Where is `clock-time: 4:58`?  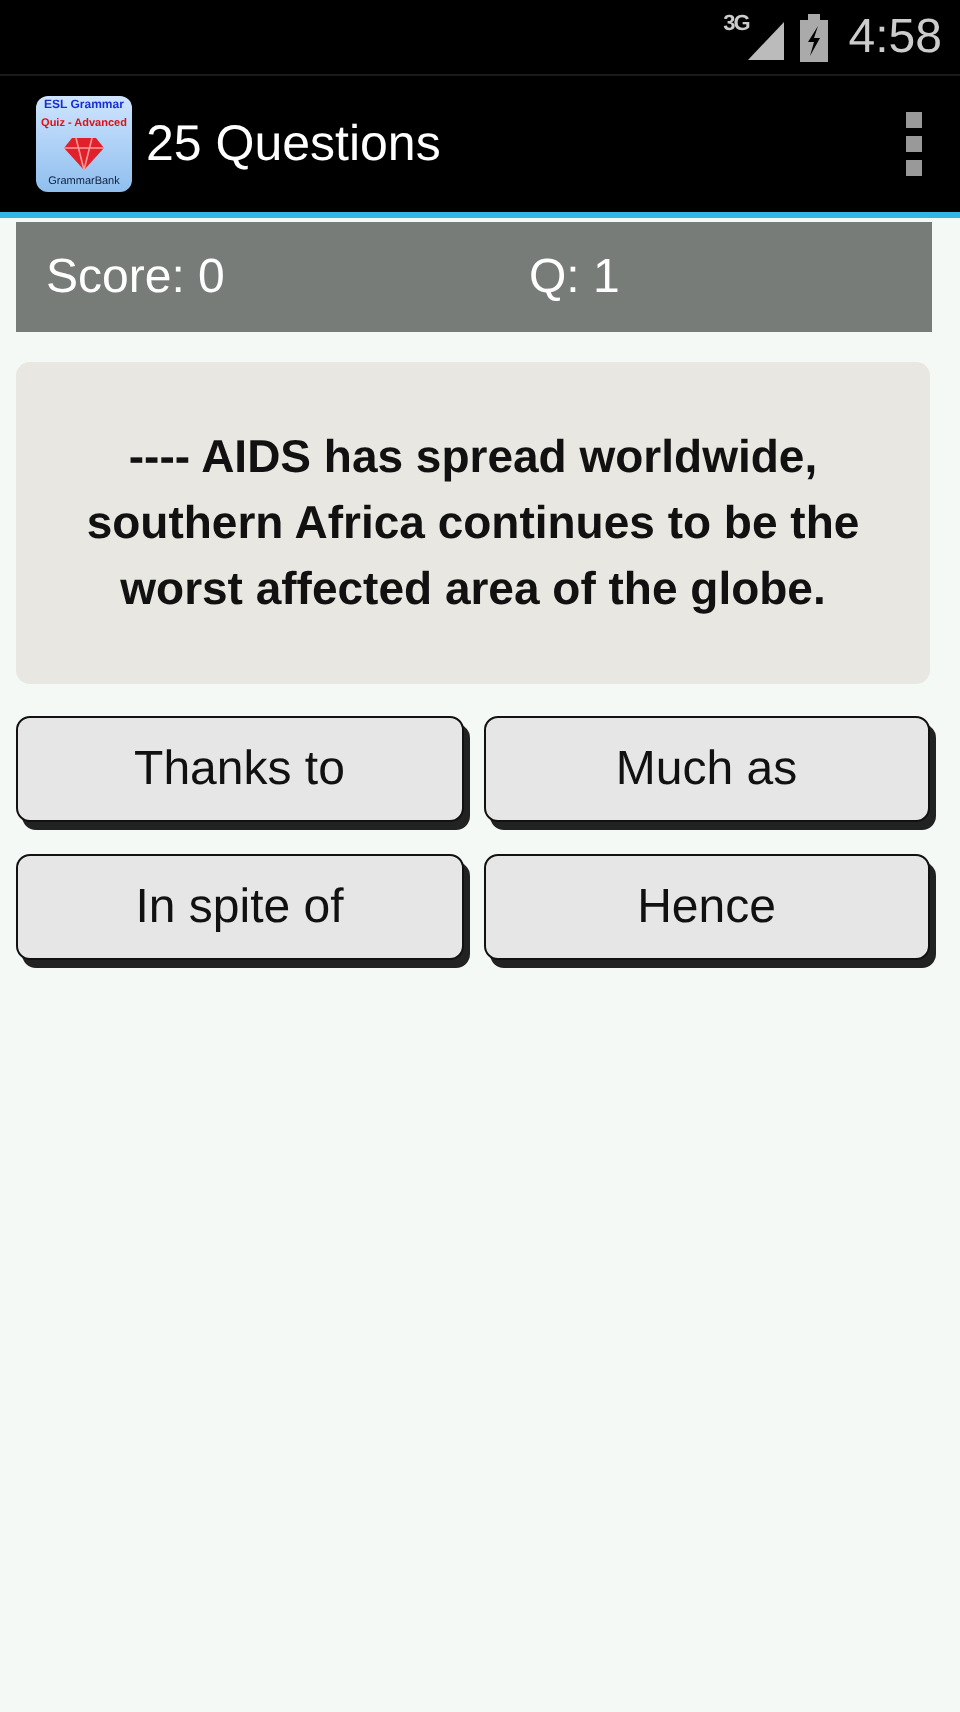 clock-time: 4:58 is located at coordinates (895, 37).